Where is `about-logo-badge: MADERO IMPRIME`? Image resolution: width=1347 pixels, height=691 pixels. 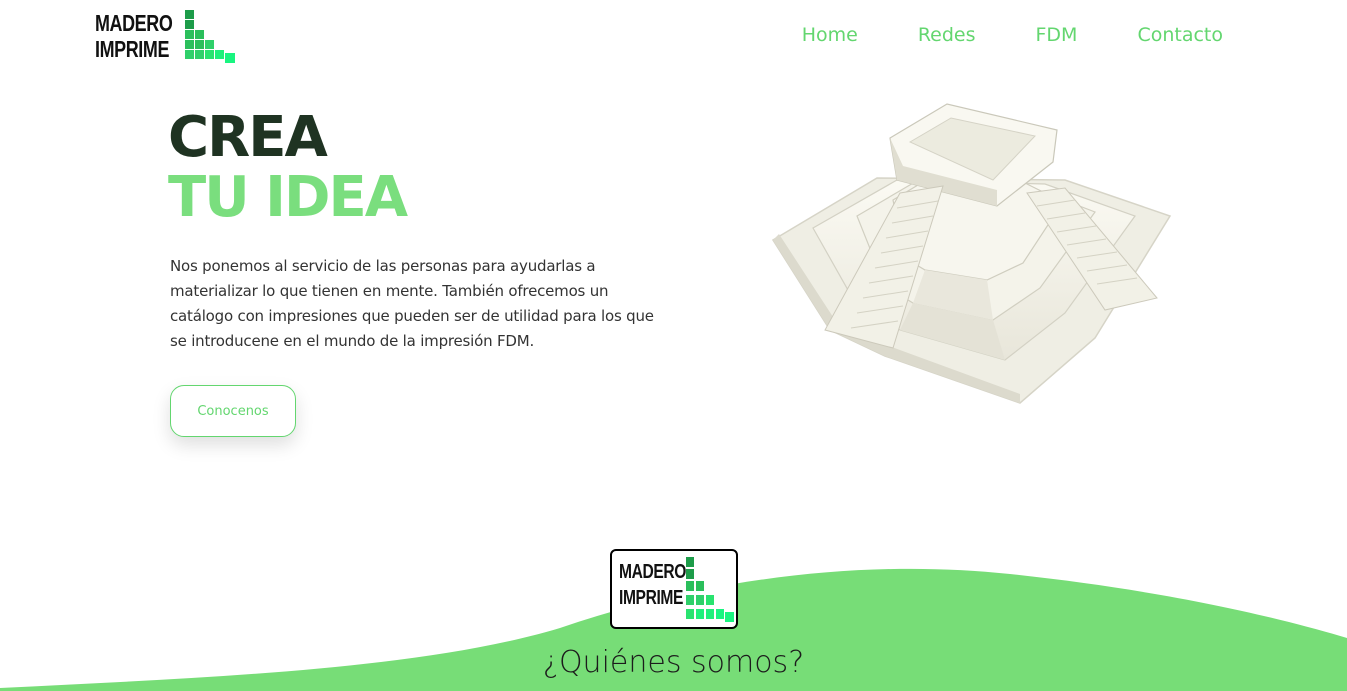
about-logo-badge: MADERO IMPRIME is located at coordinates (674, 589).